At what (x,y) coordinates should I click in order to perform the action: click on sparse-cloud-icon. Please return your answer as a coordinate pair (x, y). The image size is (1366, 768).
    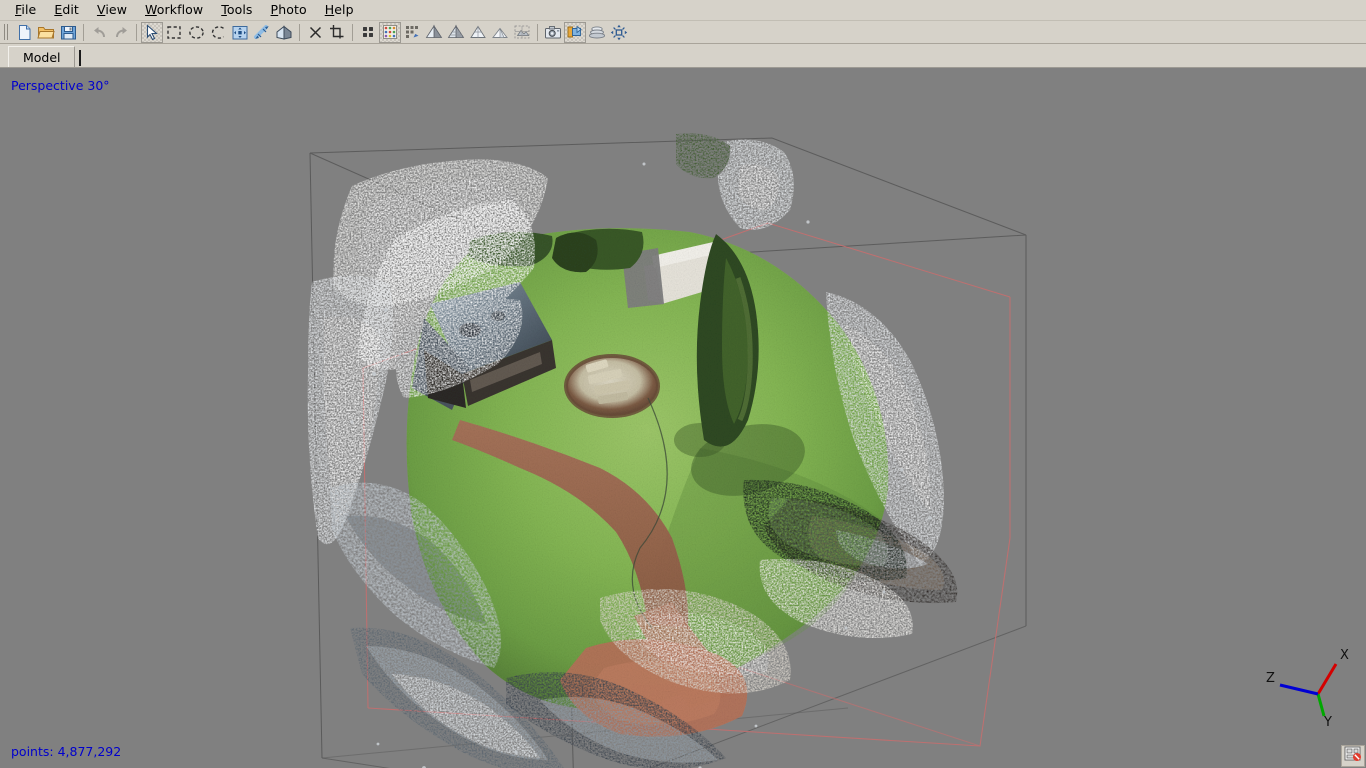
    Looking at the image, I should click on (368, 32).